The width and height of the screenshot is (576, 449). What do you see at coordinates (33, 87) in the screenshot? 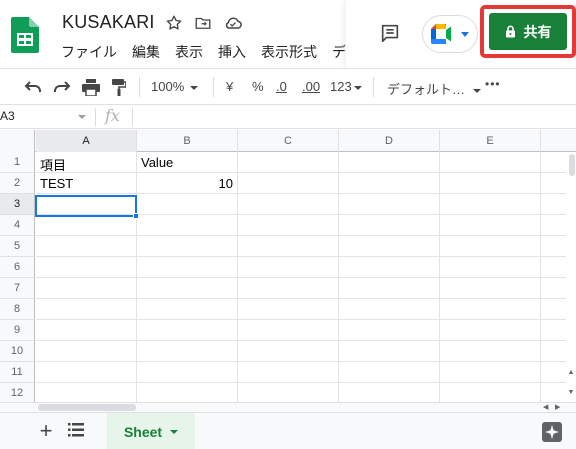
I see `undo-icon` at bounding box center [33, 87].